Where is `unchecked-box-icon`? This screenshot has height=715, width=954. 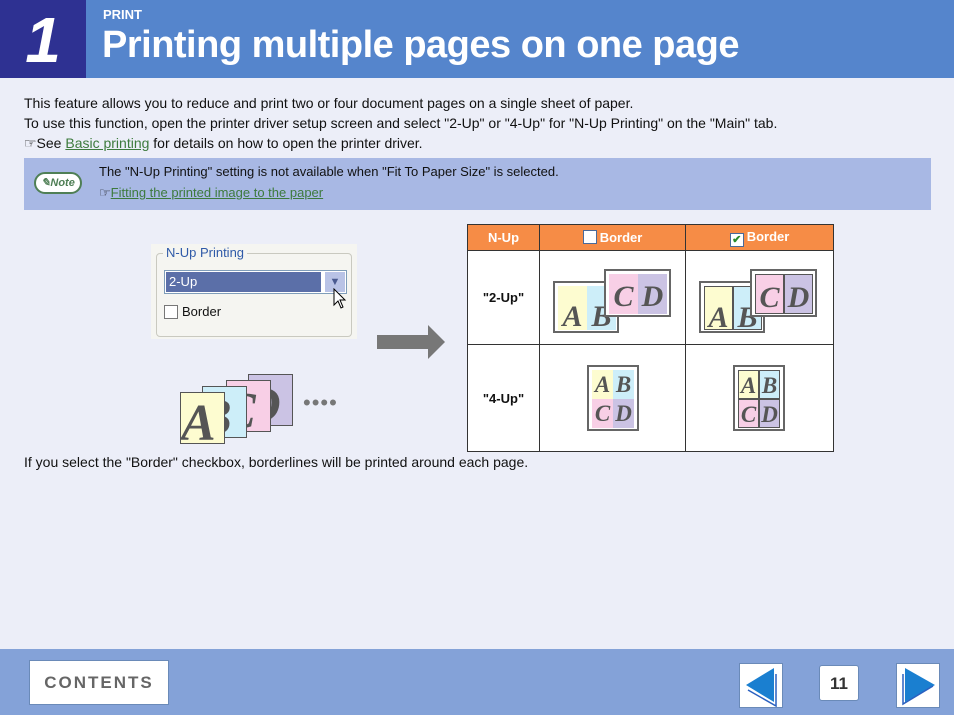
unchecked-box-icon is located at coordinates (589, 237).